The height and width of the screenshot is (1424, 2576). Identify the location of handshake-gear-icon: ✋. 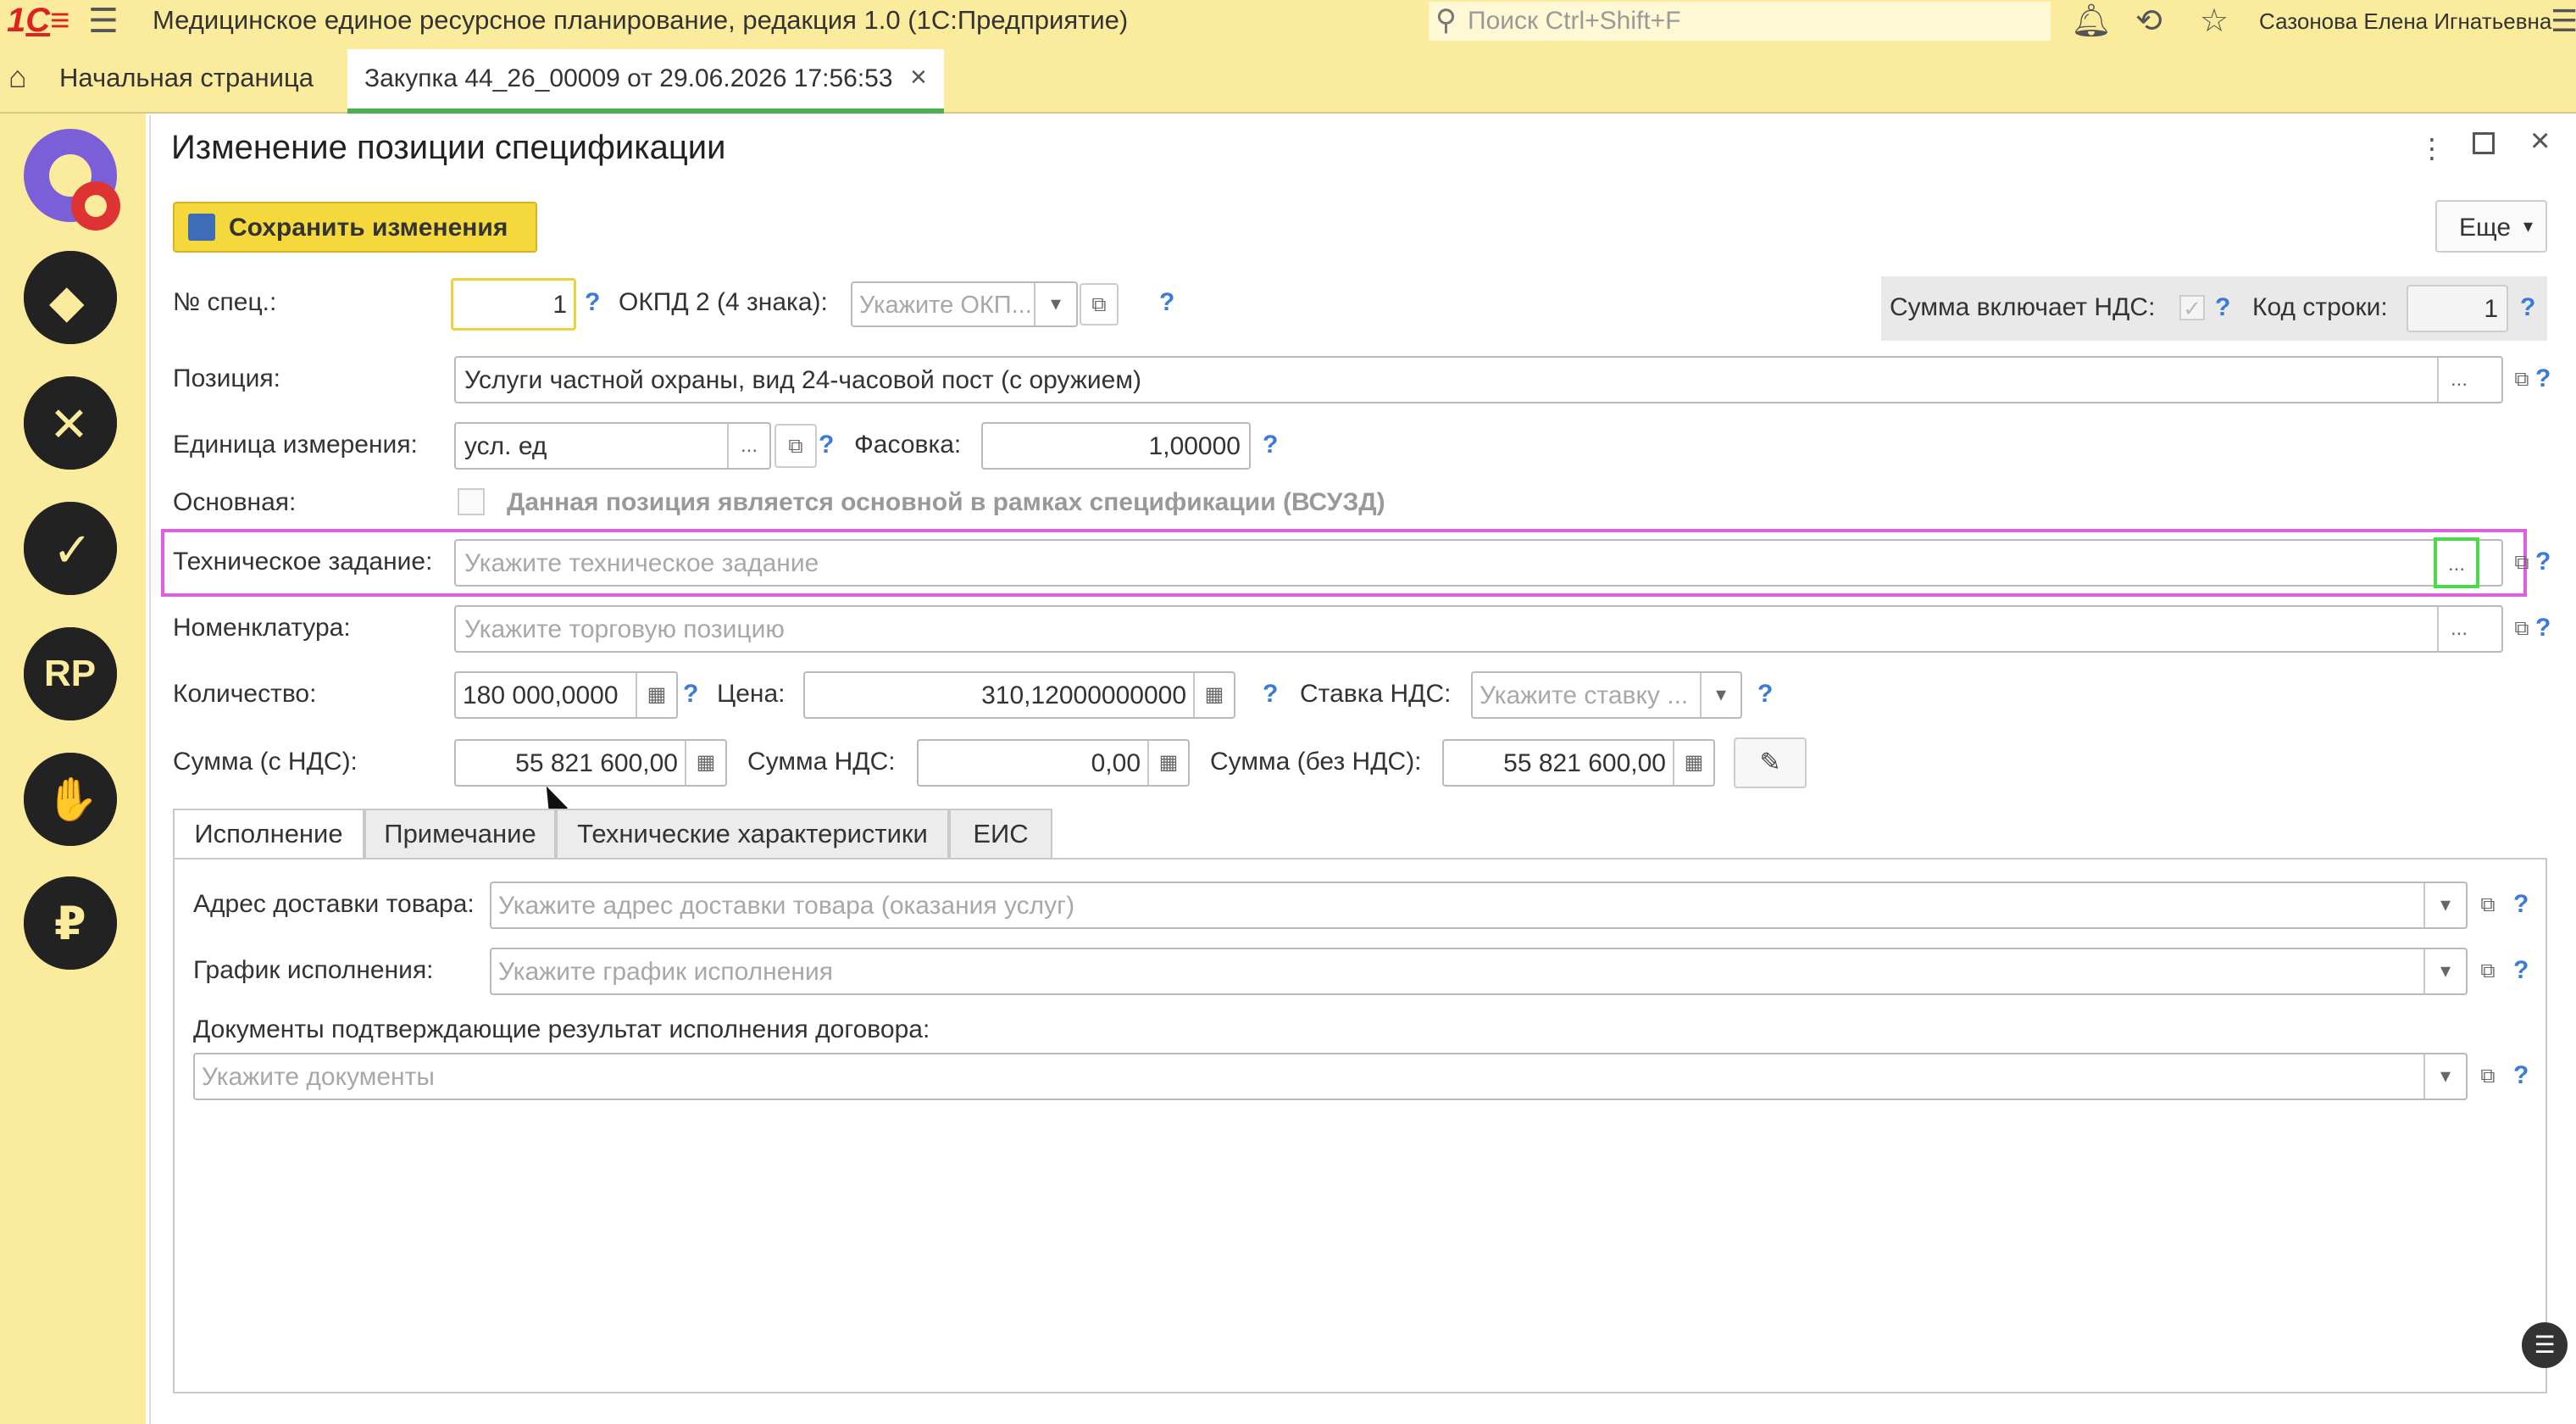
(70, 799).